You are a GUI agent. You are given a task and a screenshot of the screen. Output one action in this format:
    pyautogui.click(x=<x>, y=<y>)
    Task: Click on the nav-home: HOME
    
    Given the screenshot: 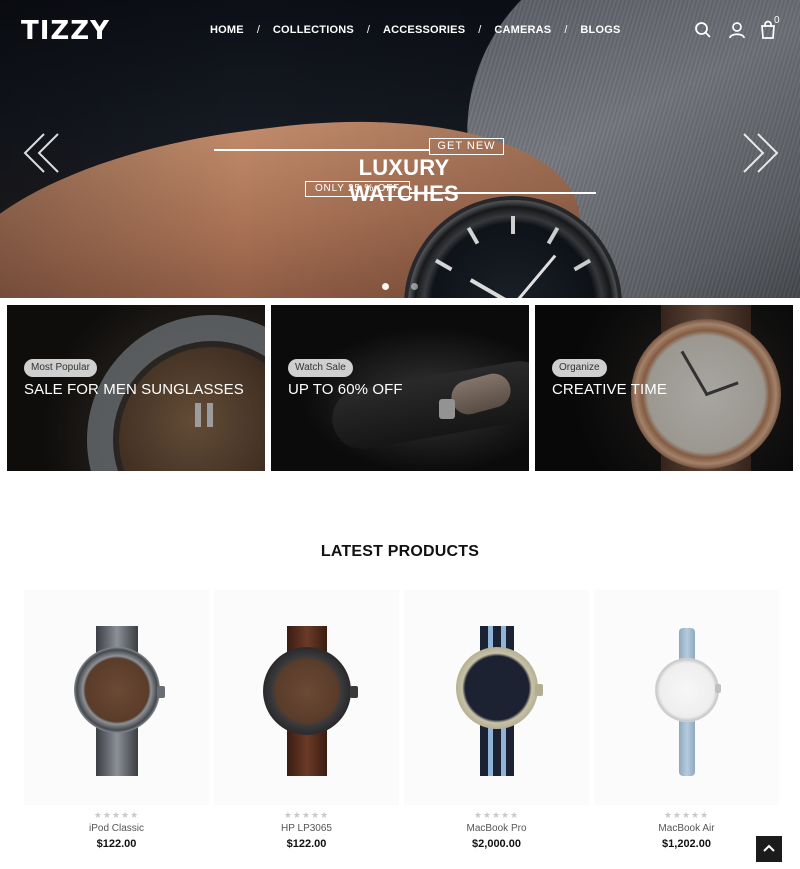 What is the action you would take?
    pyautogui.click(x=227, y=30)
    